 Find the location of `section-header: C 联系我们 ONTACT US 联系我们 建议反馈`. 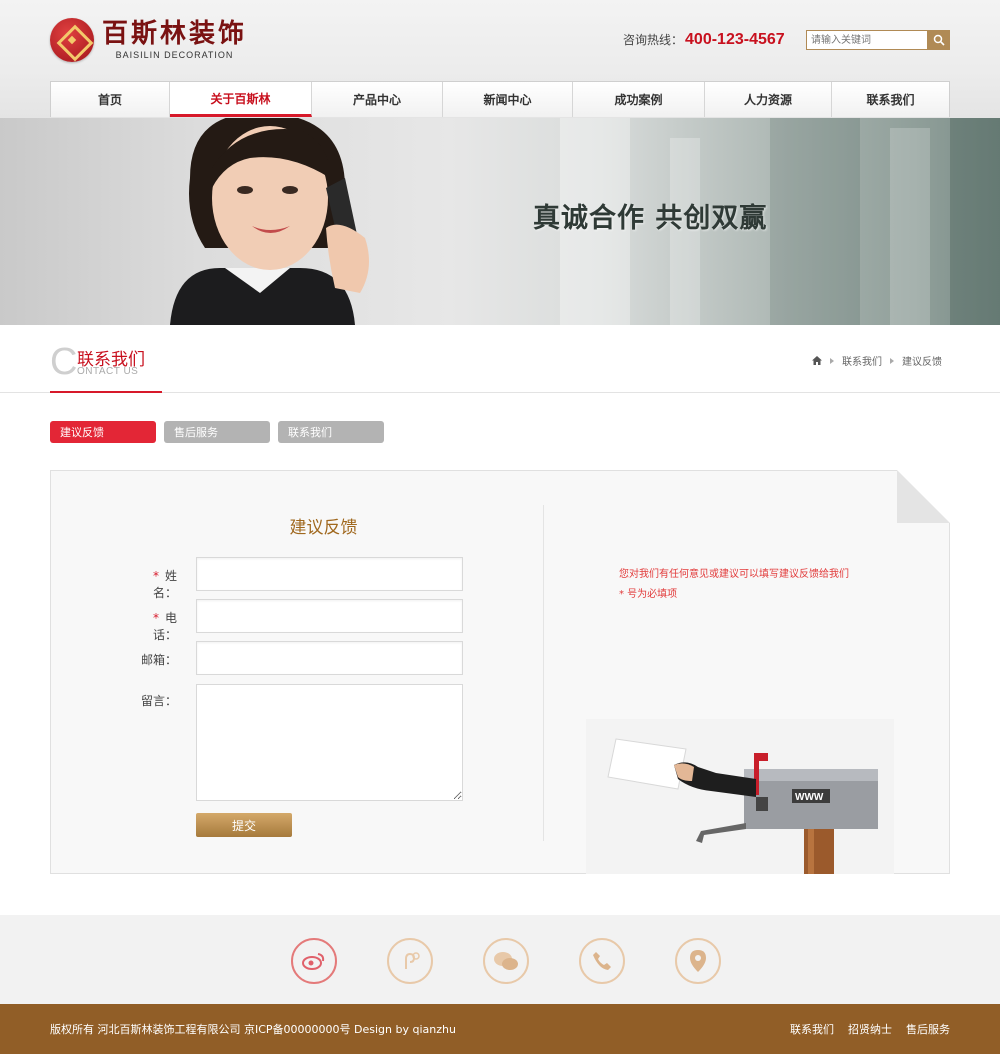

section-header: C 联系我们 ONTACT US 联系我们 建议反馈 is located at coordinates (500, 359).